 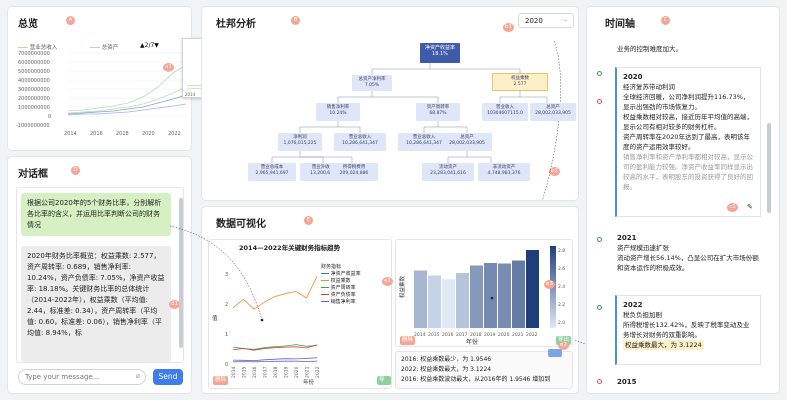 I want to click on node-margin: 销售净利率 10.24%, so click(x=338, y=112).